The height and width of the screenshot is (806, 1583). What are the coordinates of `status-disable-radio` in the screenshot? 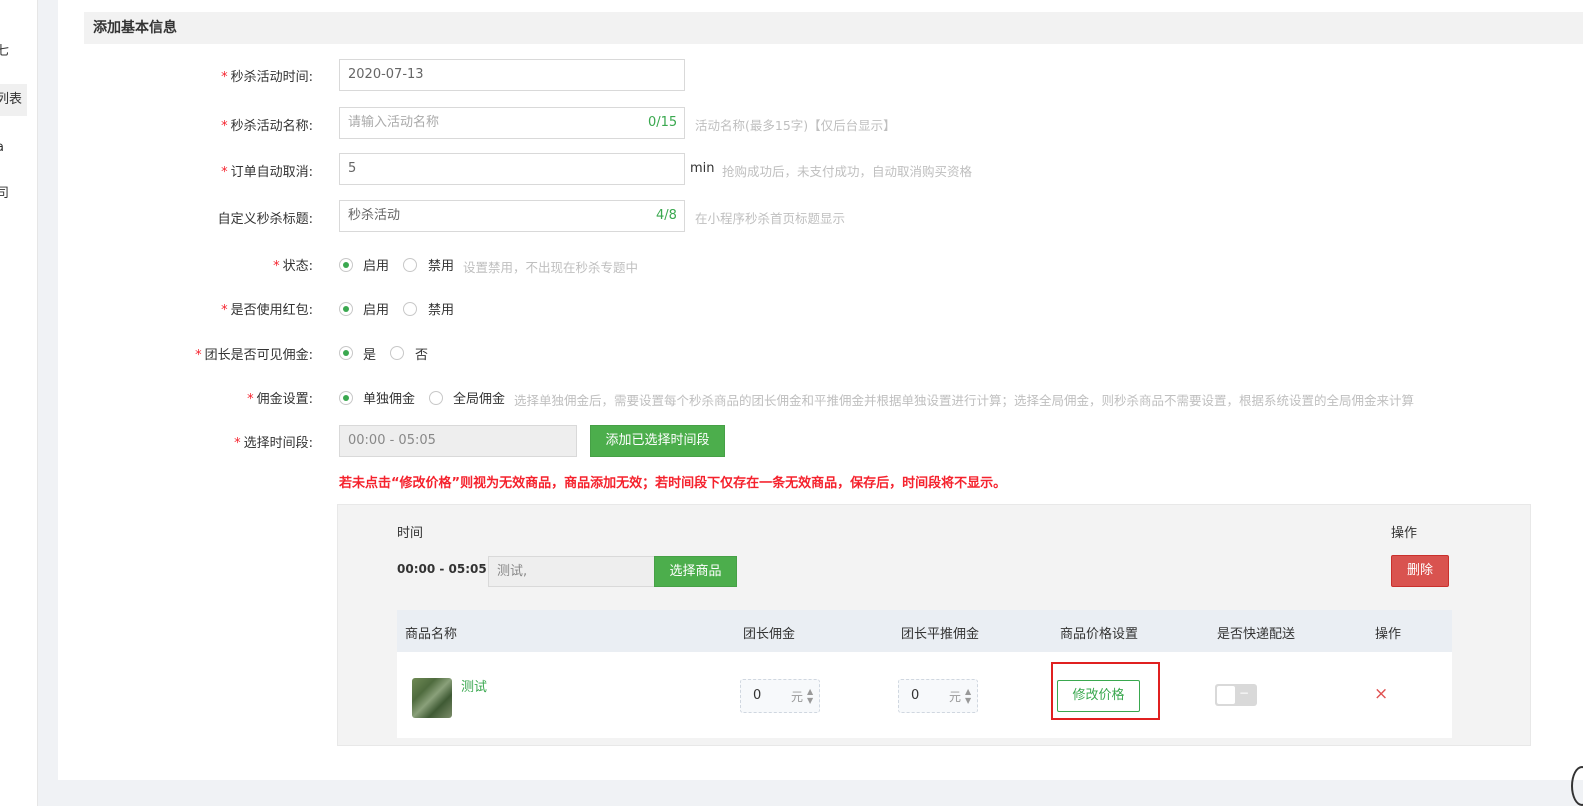 It's located at (410, 265).